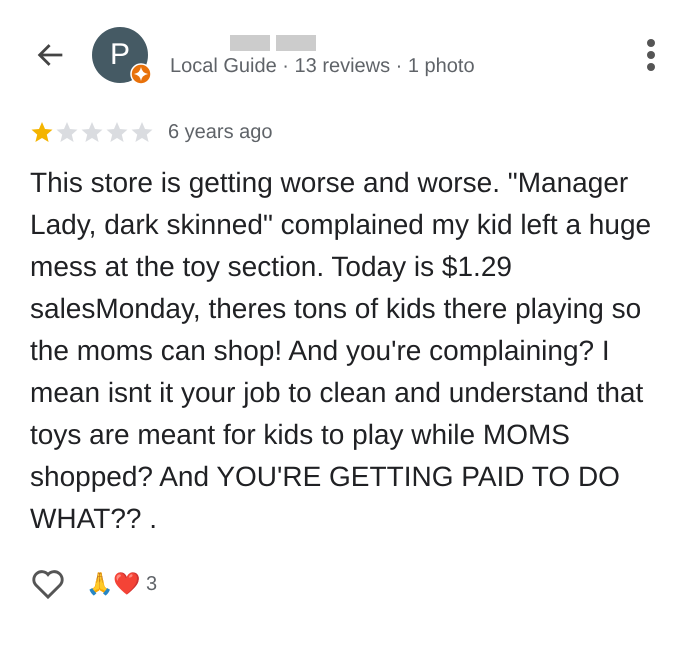 The height and width of the screenshot is (668, 700). What do you see at coordinates (152, 584) in the screenshot?
I see `reaction-count: 3` at bounding box center [152, 584].